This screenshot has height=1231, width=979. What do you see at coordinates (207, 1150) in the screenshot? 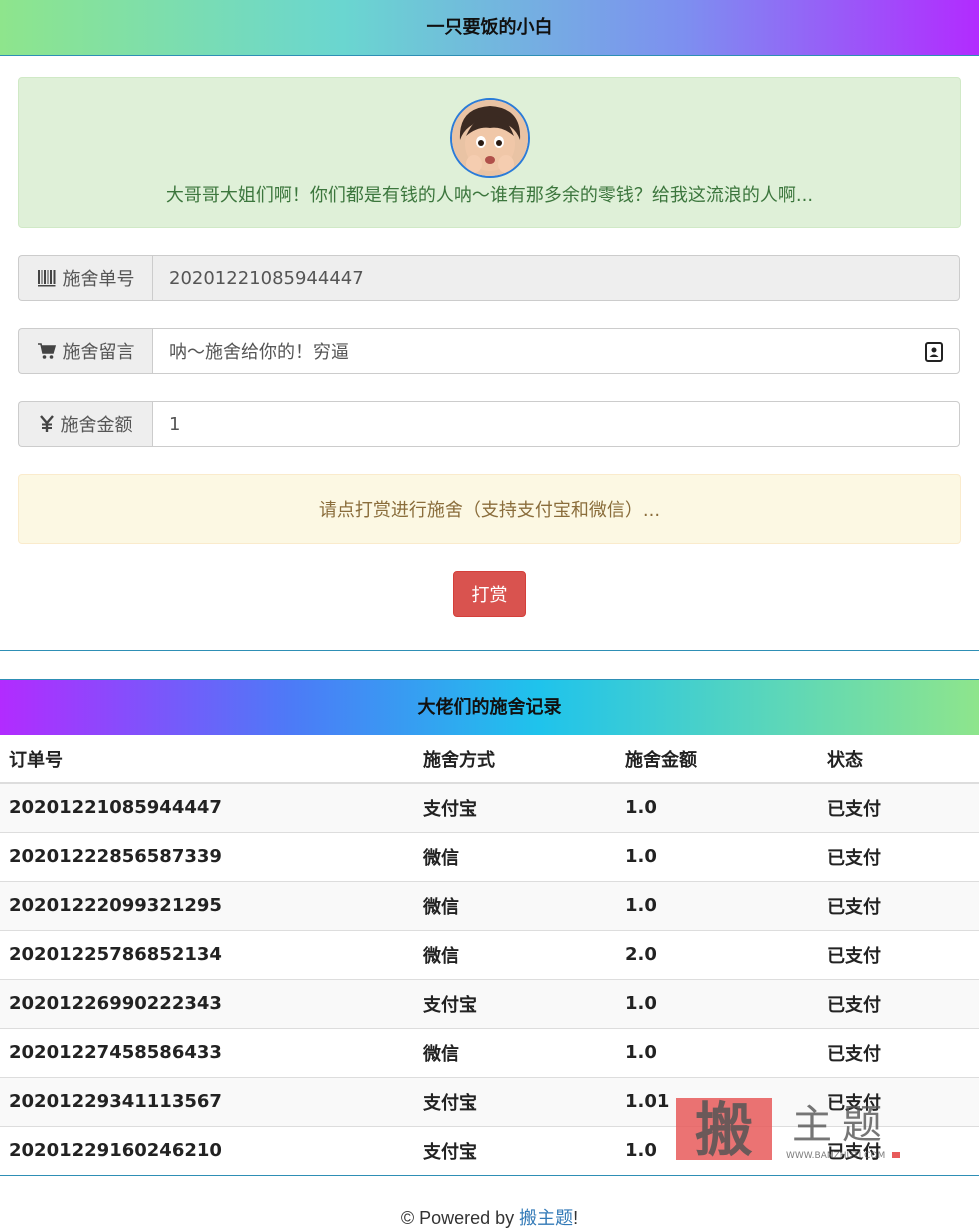
I see `order-id-cell: 20201229160246210` at bounding box center [207, 1150].